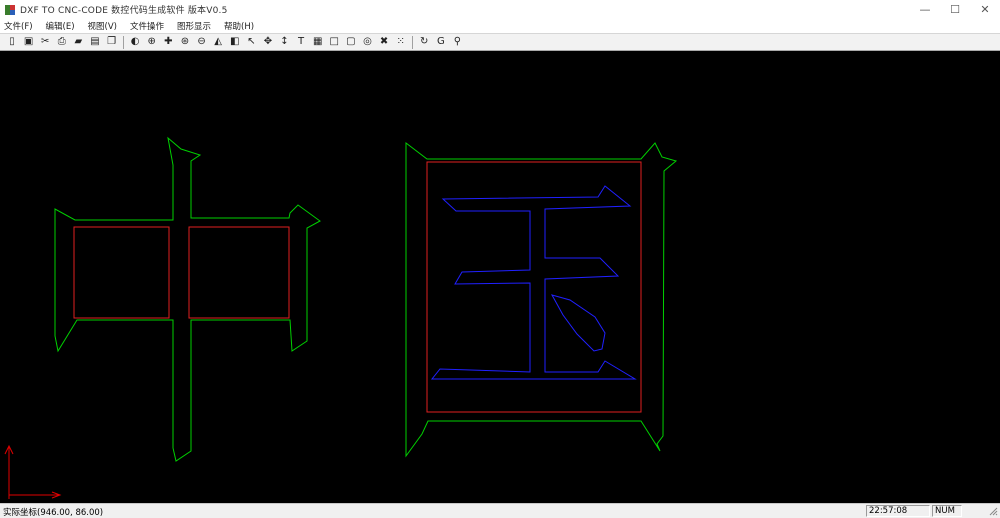 The width and height of the screenshot is (1000, 518). I want to click on select-arrow-icon: ↖, so click(251, 42).